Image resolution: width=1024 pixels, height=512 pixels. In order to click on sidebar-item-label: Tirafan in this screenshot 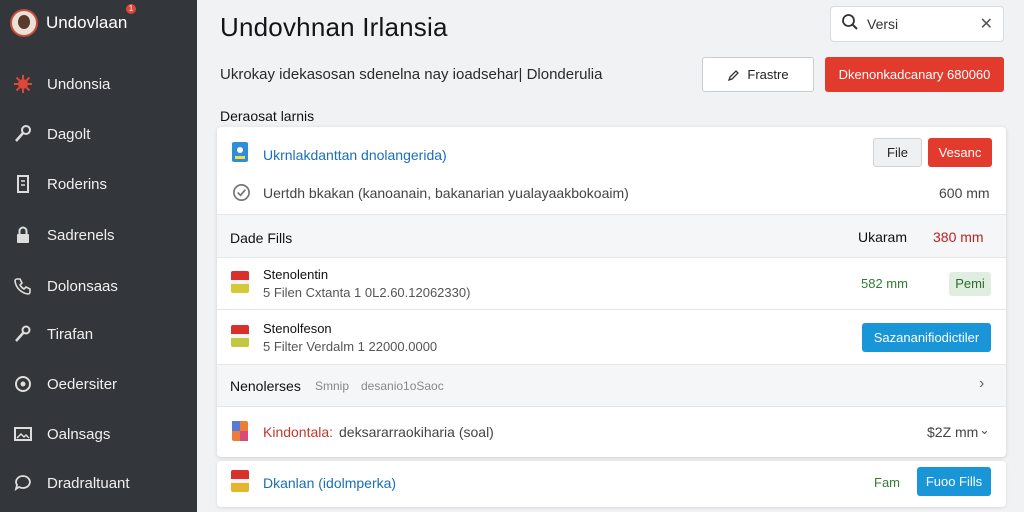, I will do `click(70, 334)`.